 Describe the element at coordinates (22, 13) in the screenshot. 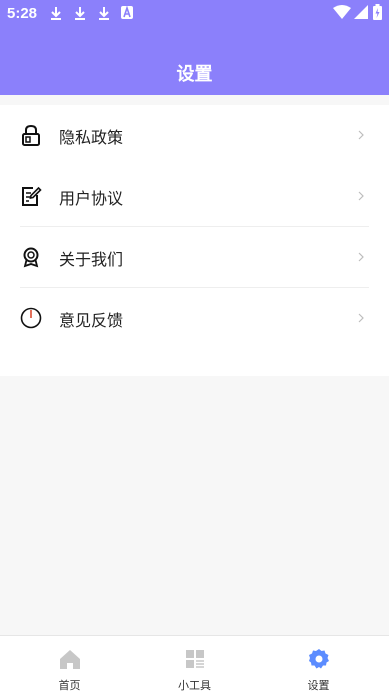

I see `status-time: 5:28` at that location.